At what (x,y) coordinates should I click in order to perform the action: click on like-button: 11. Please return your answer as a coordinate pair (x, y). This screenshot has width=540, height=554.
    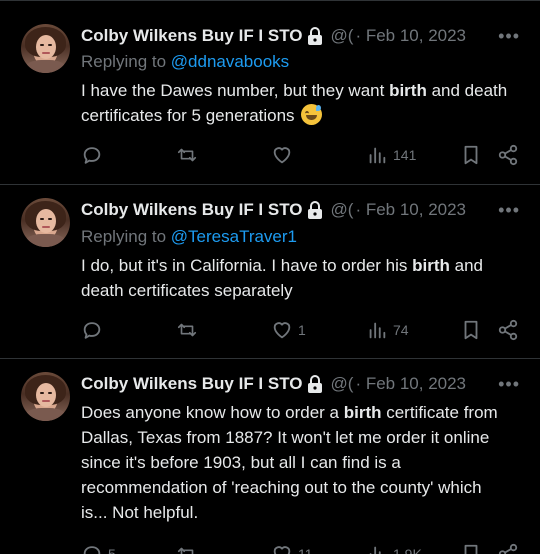
    Looking at the image, I should click on (292, 548).